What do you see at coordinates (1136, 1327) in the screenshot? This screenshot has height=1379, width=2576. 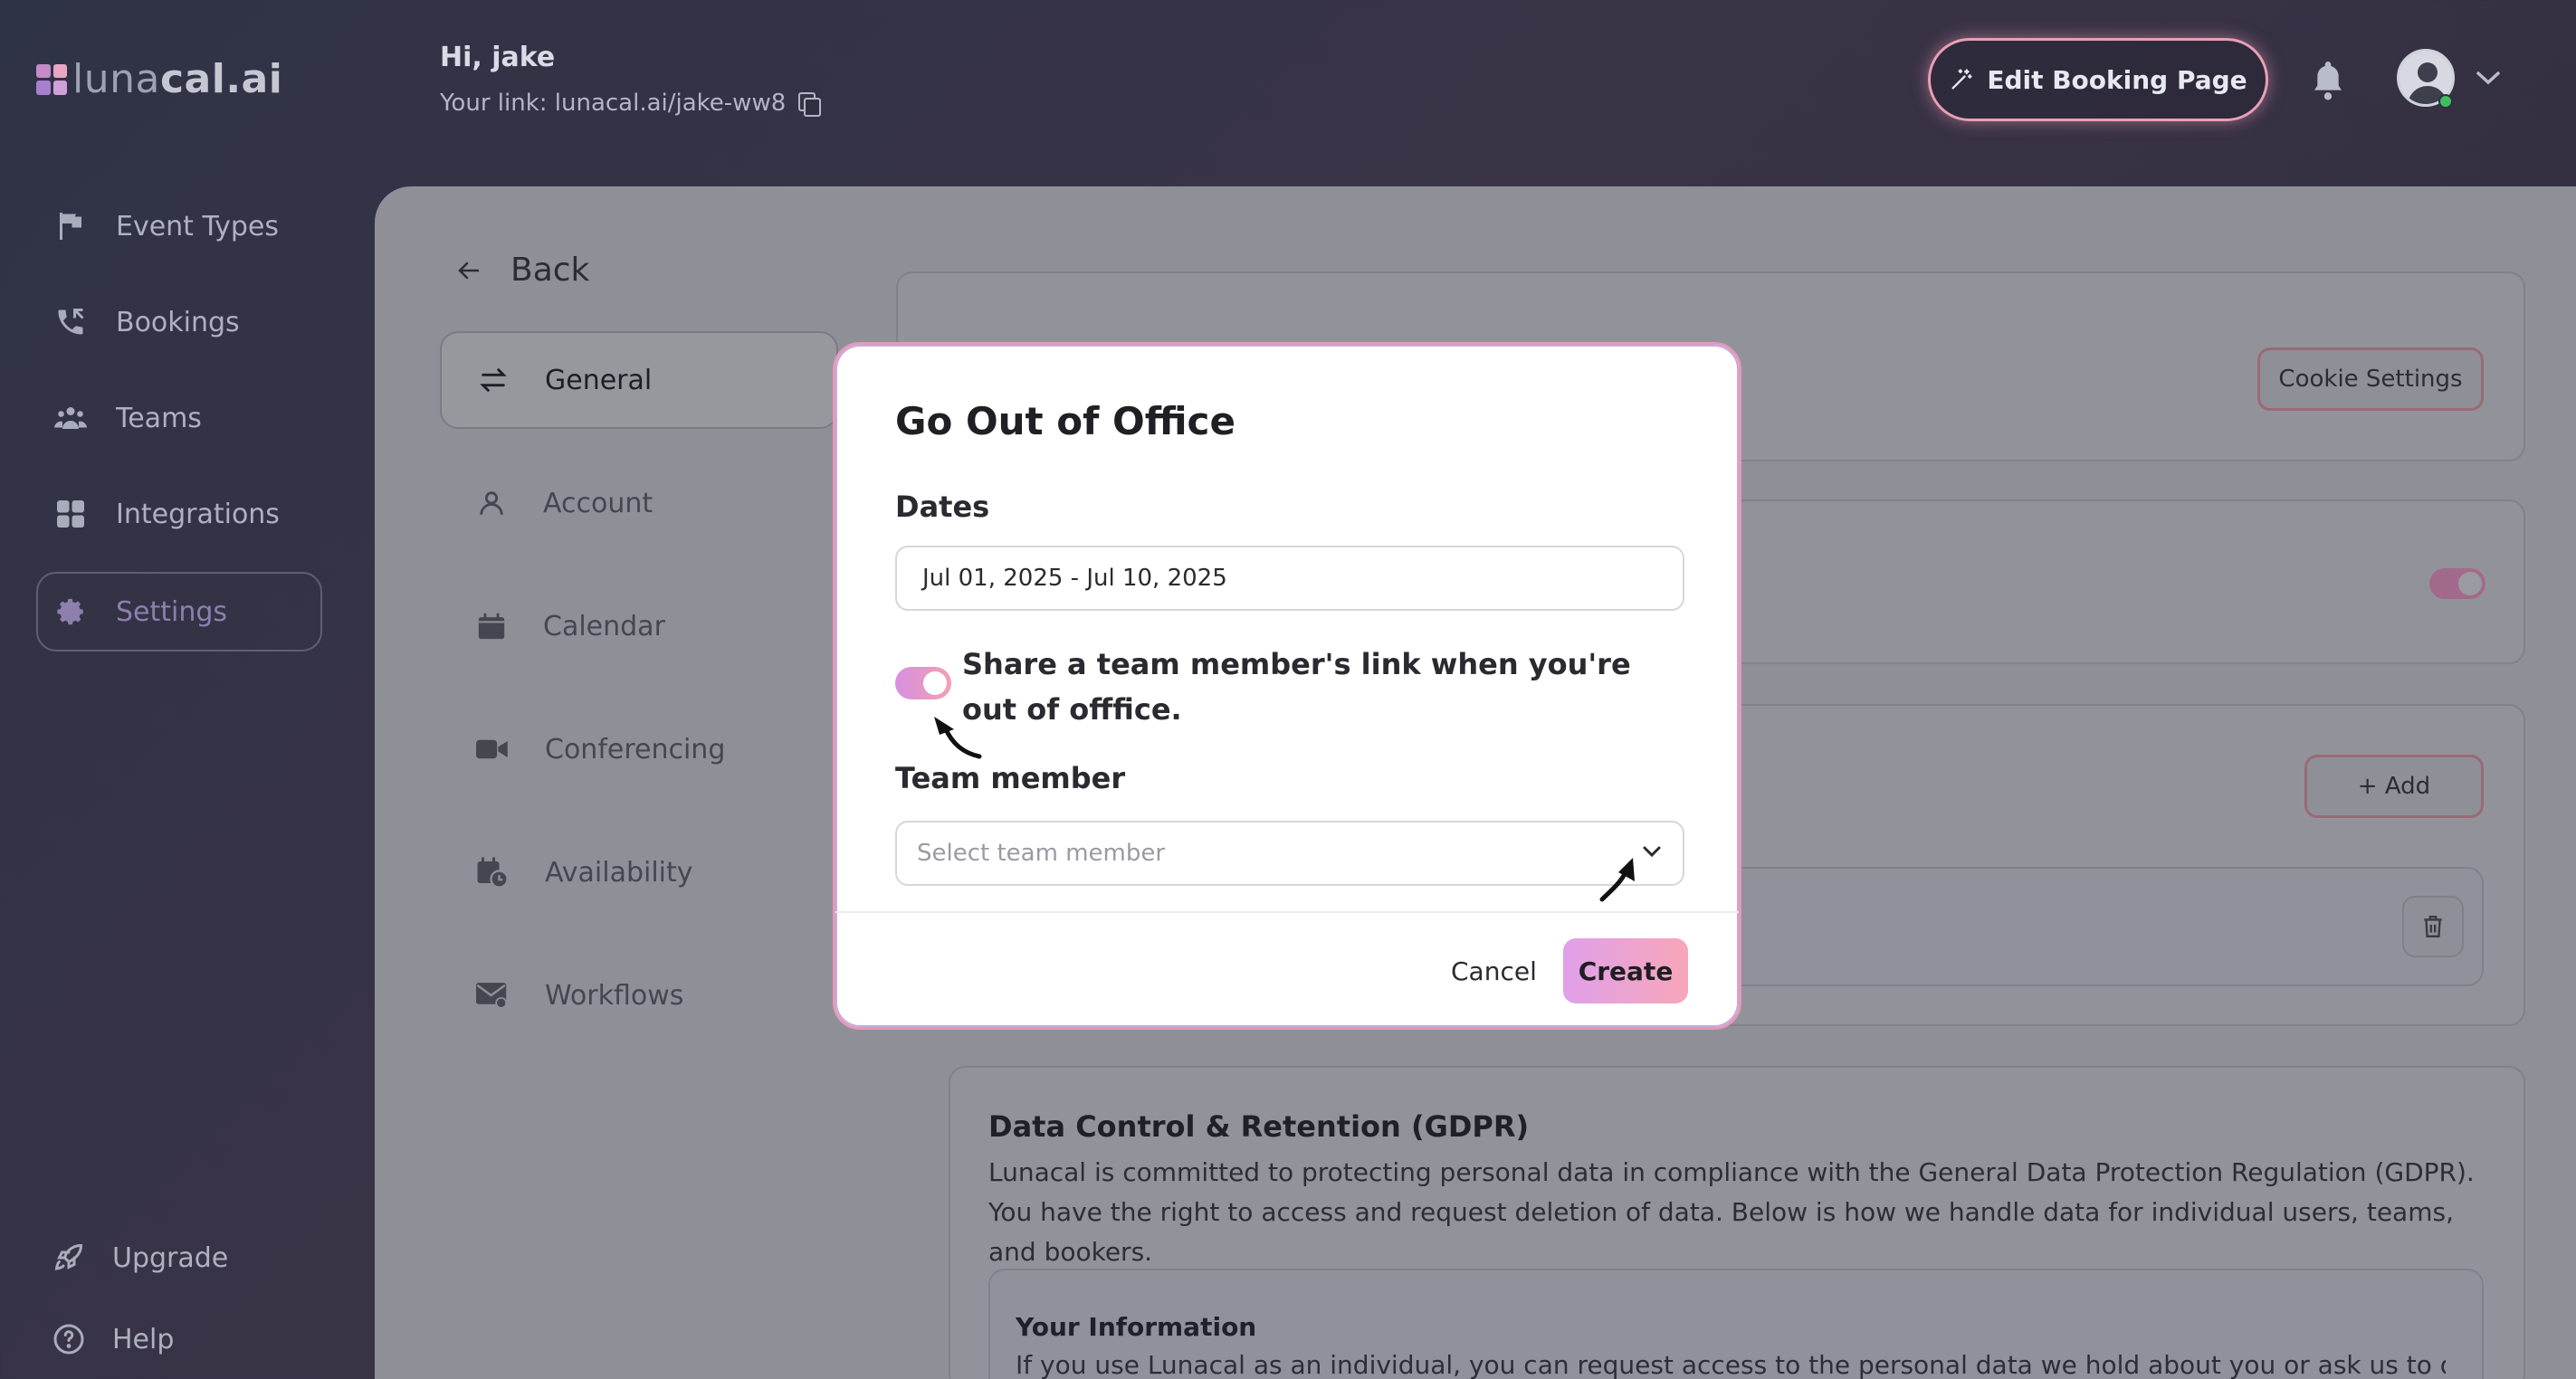 I see `your-information-title: Your Information` at bounding box center [1136, 1327].